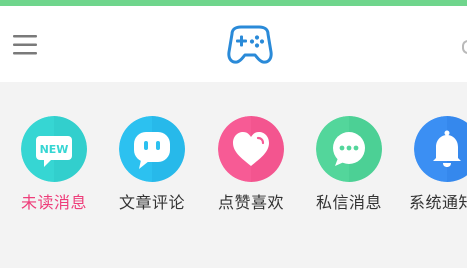  What do you see at coordinates (440, 149) in the screenshot?
I see `bell-icon` at bounding box center [440, 149].